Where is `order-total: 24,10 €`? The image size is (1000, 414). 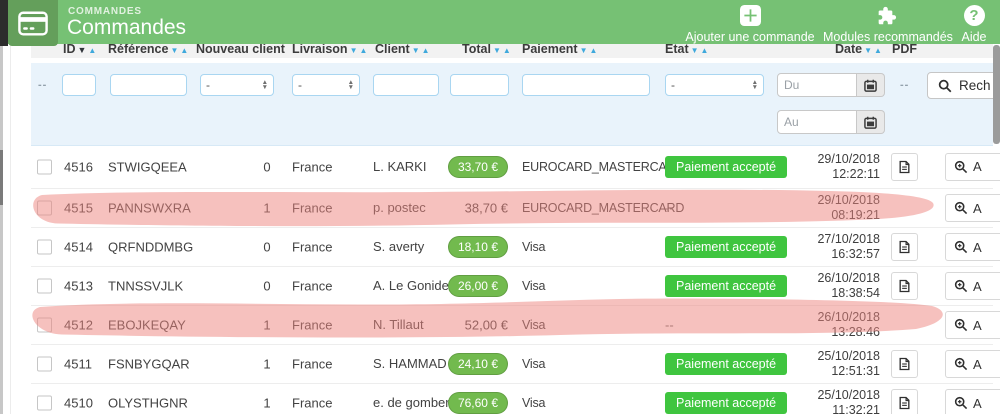 order-total: 24,10 € is located at coordinates (467, 364).